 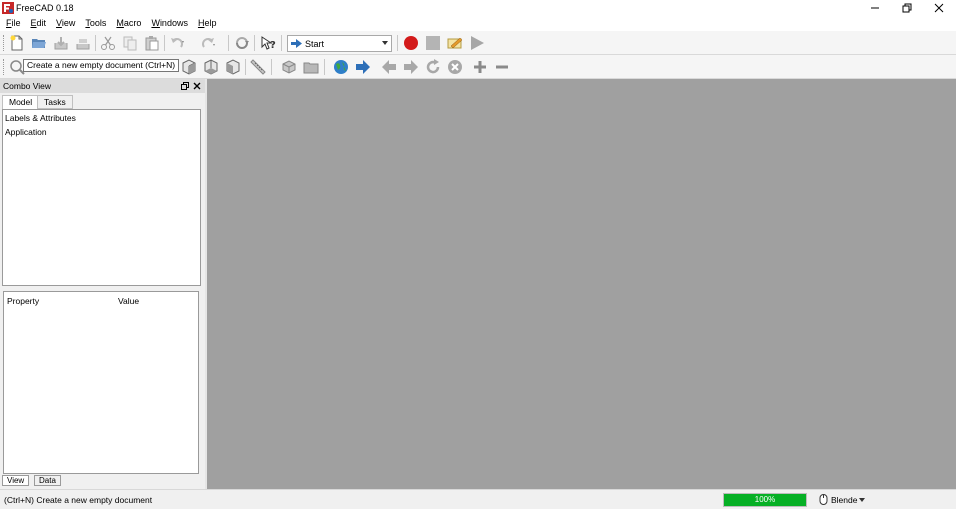 I want to click on menu-tools: Tools, so click(x=95, y=23).